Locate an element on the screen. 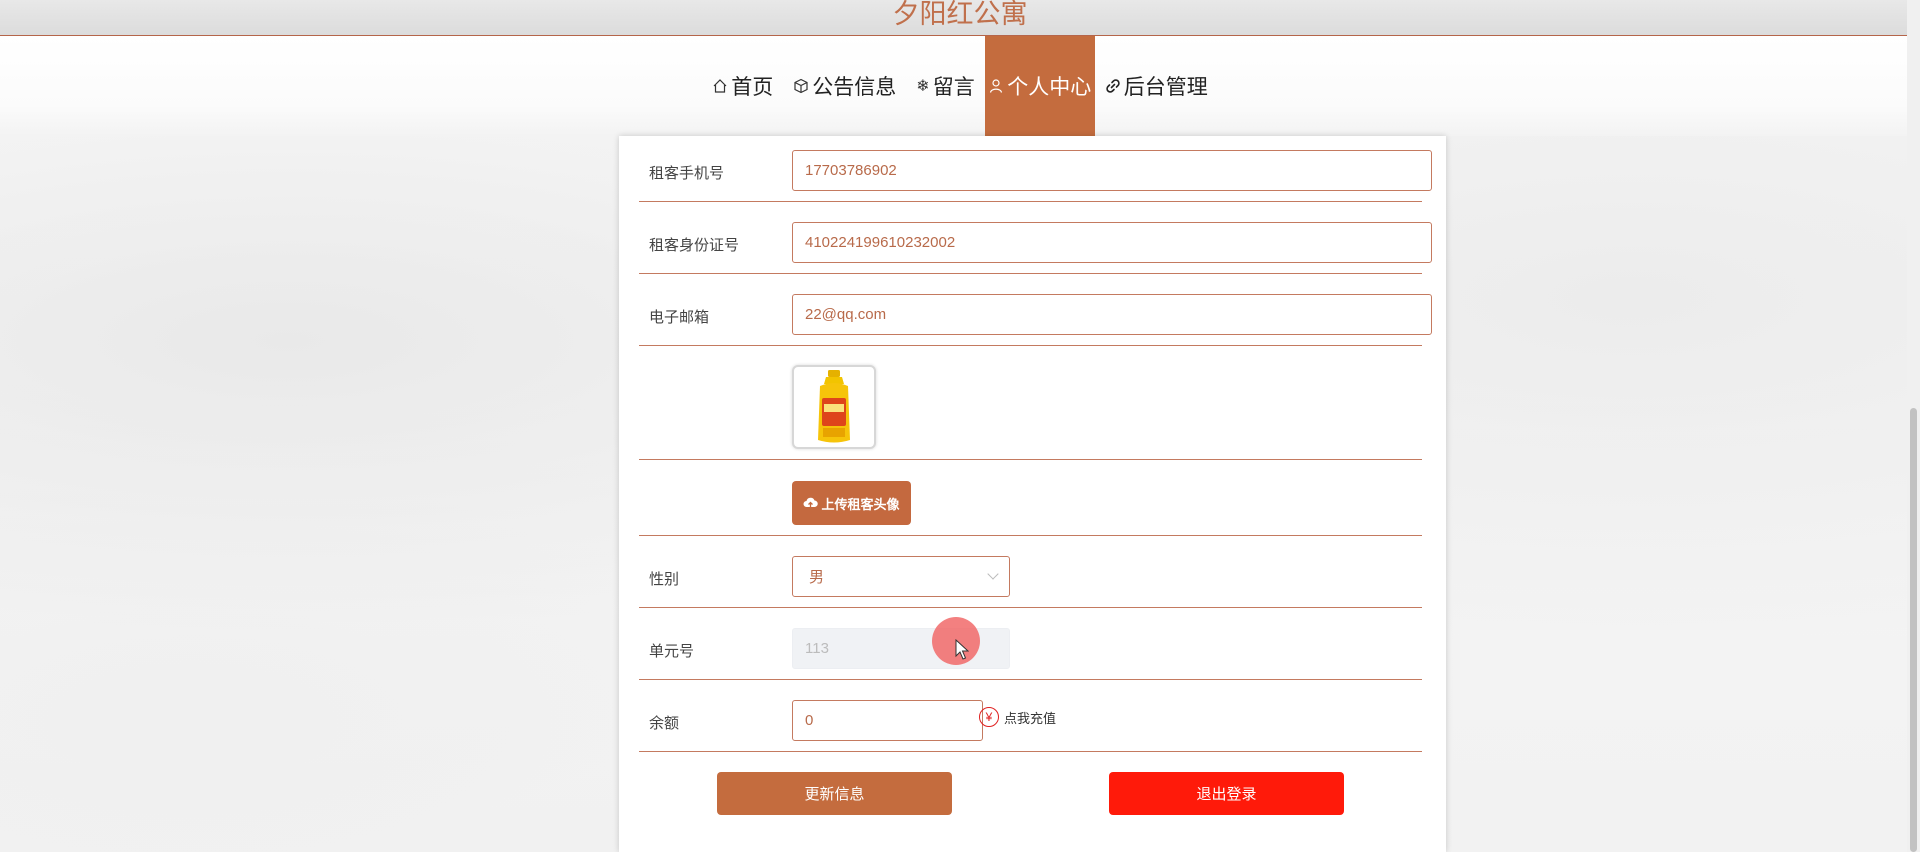 The height and width of the screenshot is (852, 1920). upload-avatar-label: 上传租客头像 is located at coordinates (860, 504).